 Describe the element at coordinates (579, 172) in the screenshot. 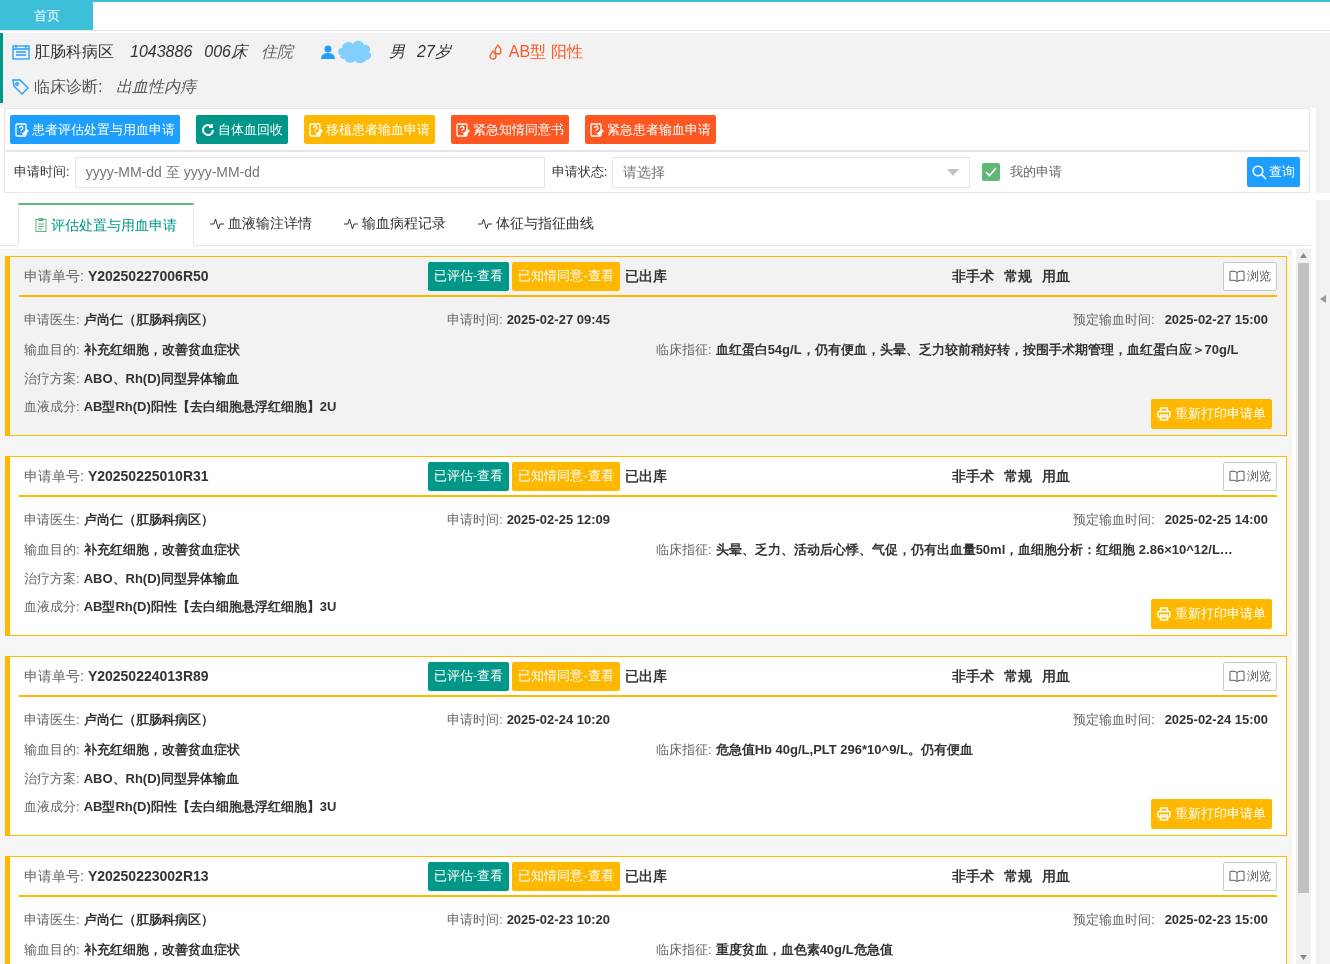

I see `status-filter-label: 申请状态:` at that location.